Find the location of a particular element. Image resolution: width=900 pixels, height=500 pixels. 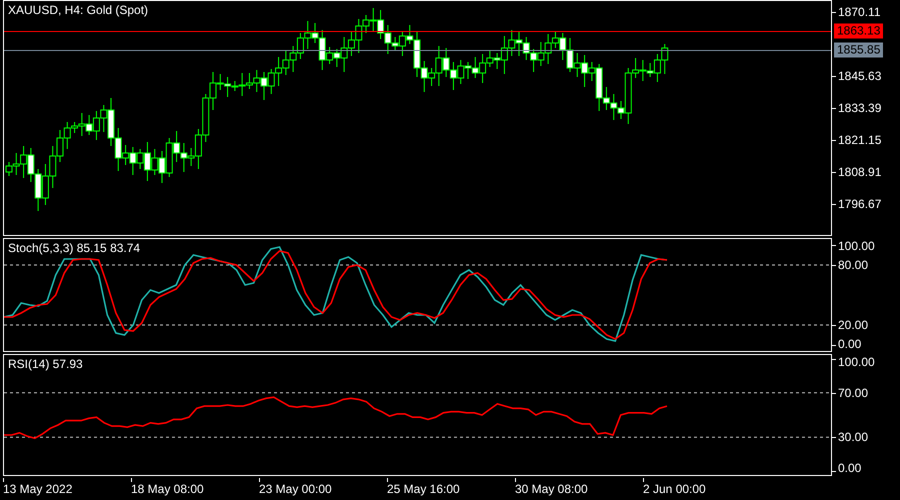

price-label: 1845.63 is located at coordinates (860, 76).